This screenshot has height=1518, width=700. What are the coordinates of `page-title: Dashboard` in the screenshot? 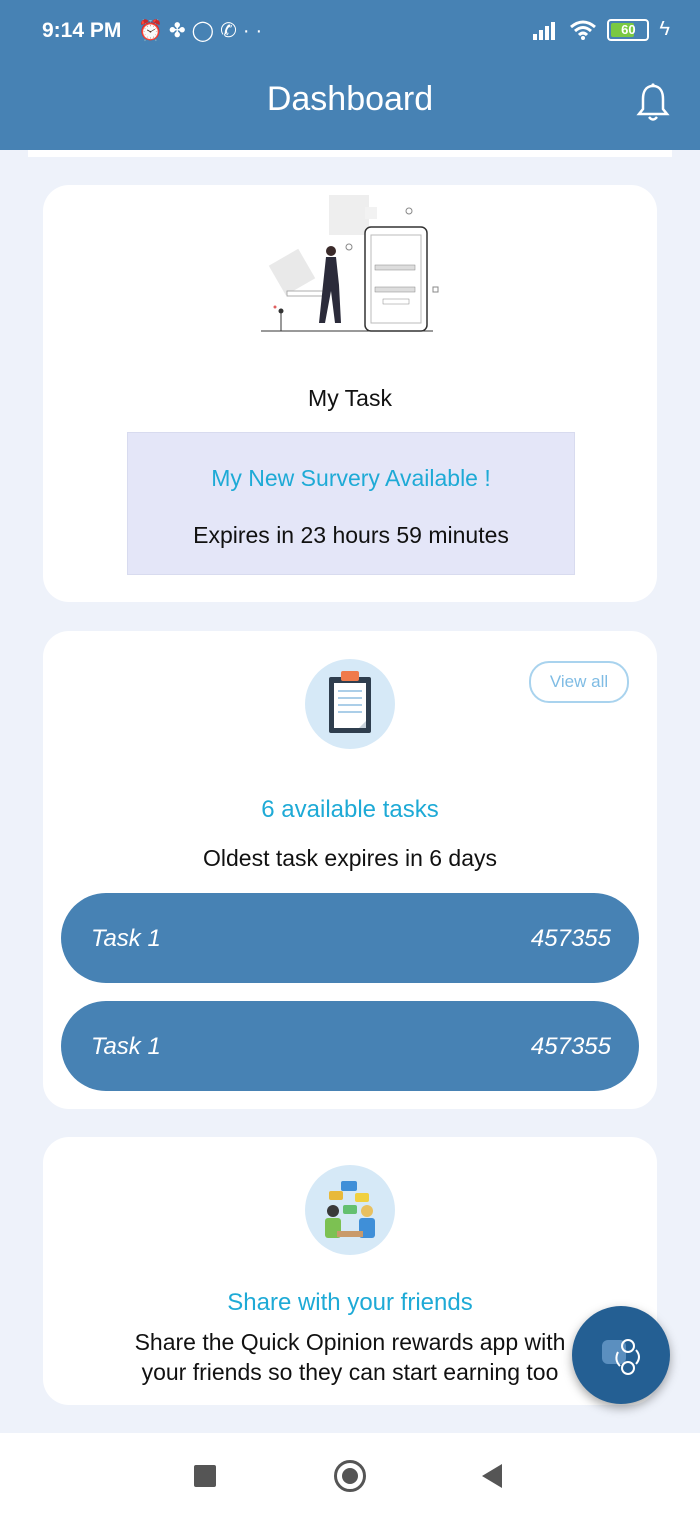 It's located at (350, 99).